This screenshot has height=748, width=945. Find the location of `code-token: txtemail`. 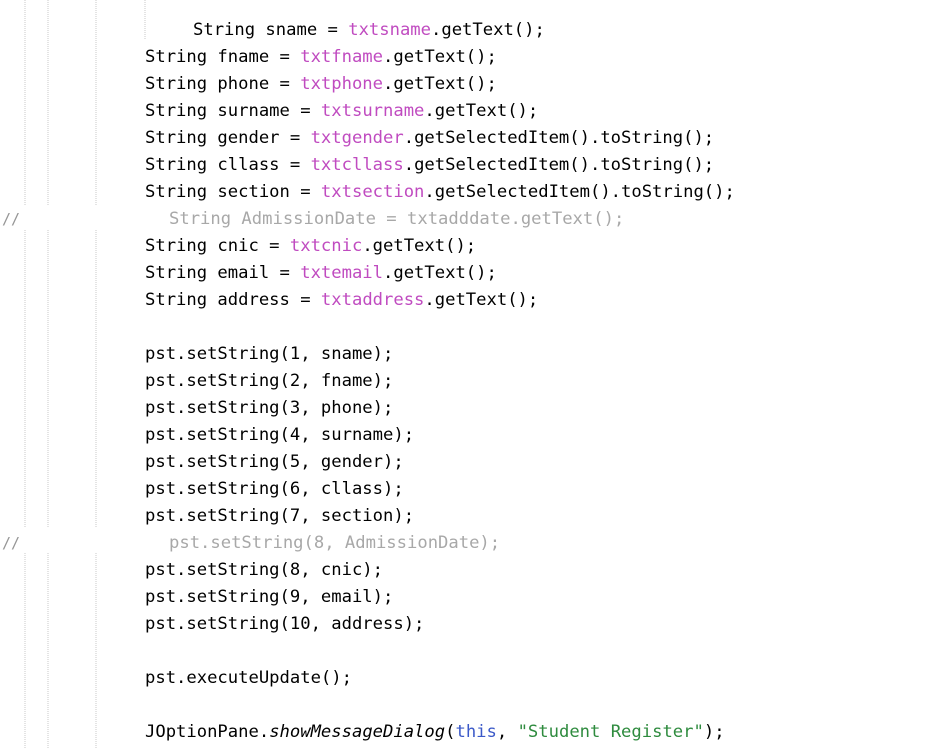

code-token: txtemail is located at coordinates (342, 273).